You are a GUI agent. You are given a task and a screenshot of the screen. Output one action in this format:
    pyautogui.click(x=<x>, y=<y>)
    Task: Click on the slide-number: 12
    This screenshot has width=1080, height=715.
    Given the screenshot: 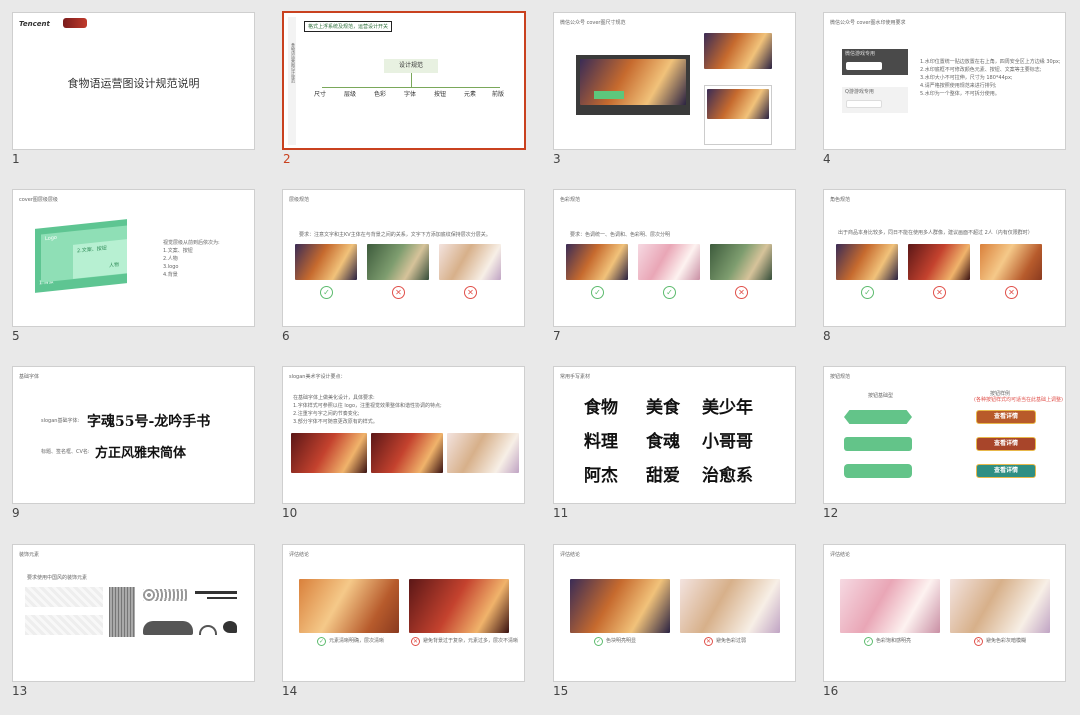 What is the action you would take?
    pyautogui.click(x=831, y=513)
    